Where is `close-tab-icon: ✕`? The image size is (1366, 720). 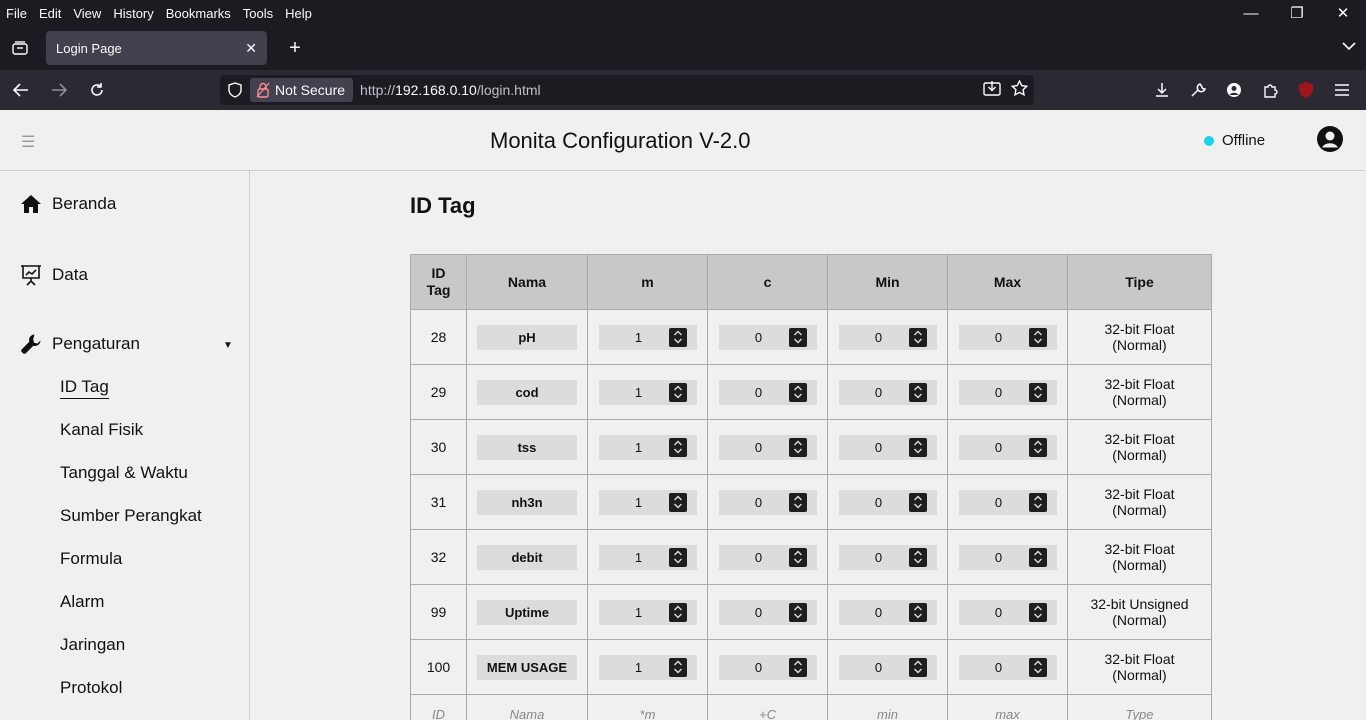
close-tab-icon: ✕ is located at coordinates (251, 48).